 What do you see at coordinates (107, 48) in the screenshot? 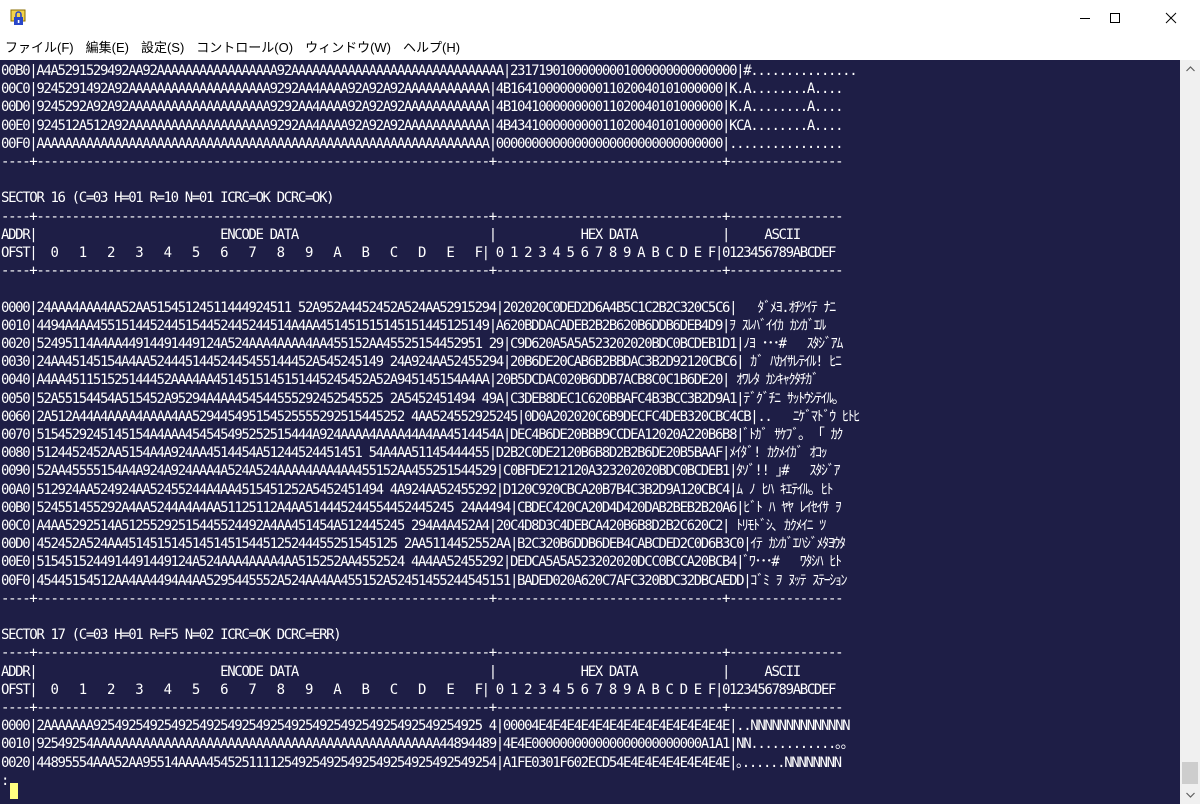
I see `menu-edit: 編集(E)` at bounding box center [107, 48].